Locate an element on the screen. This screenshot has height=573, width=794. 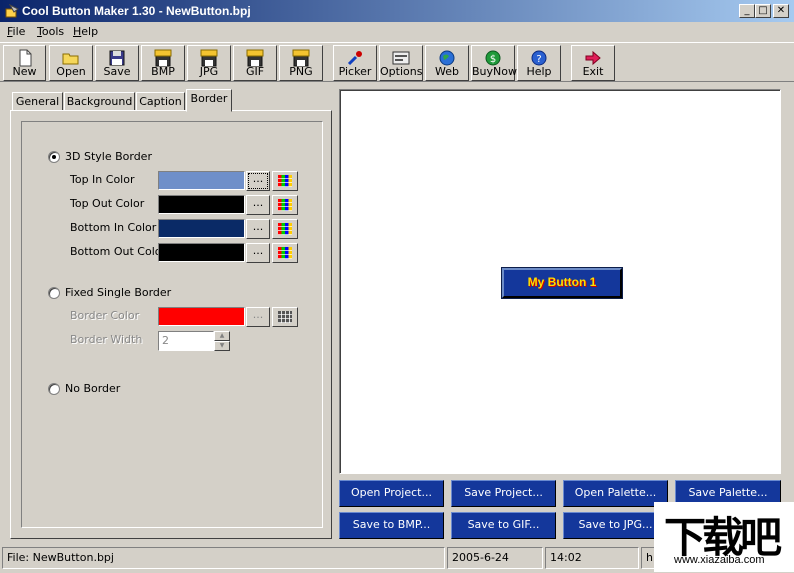
help-button: ? Help is located at coordinates (539, 63).